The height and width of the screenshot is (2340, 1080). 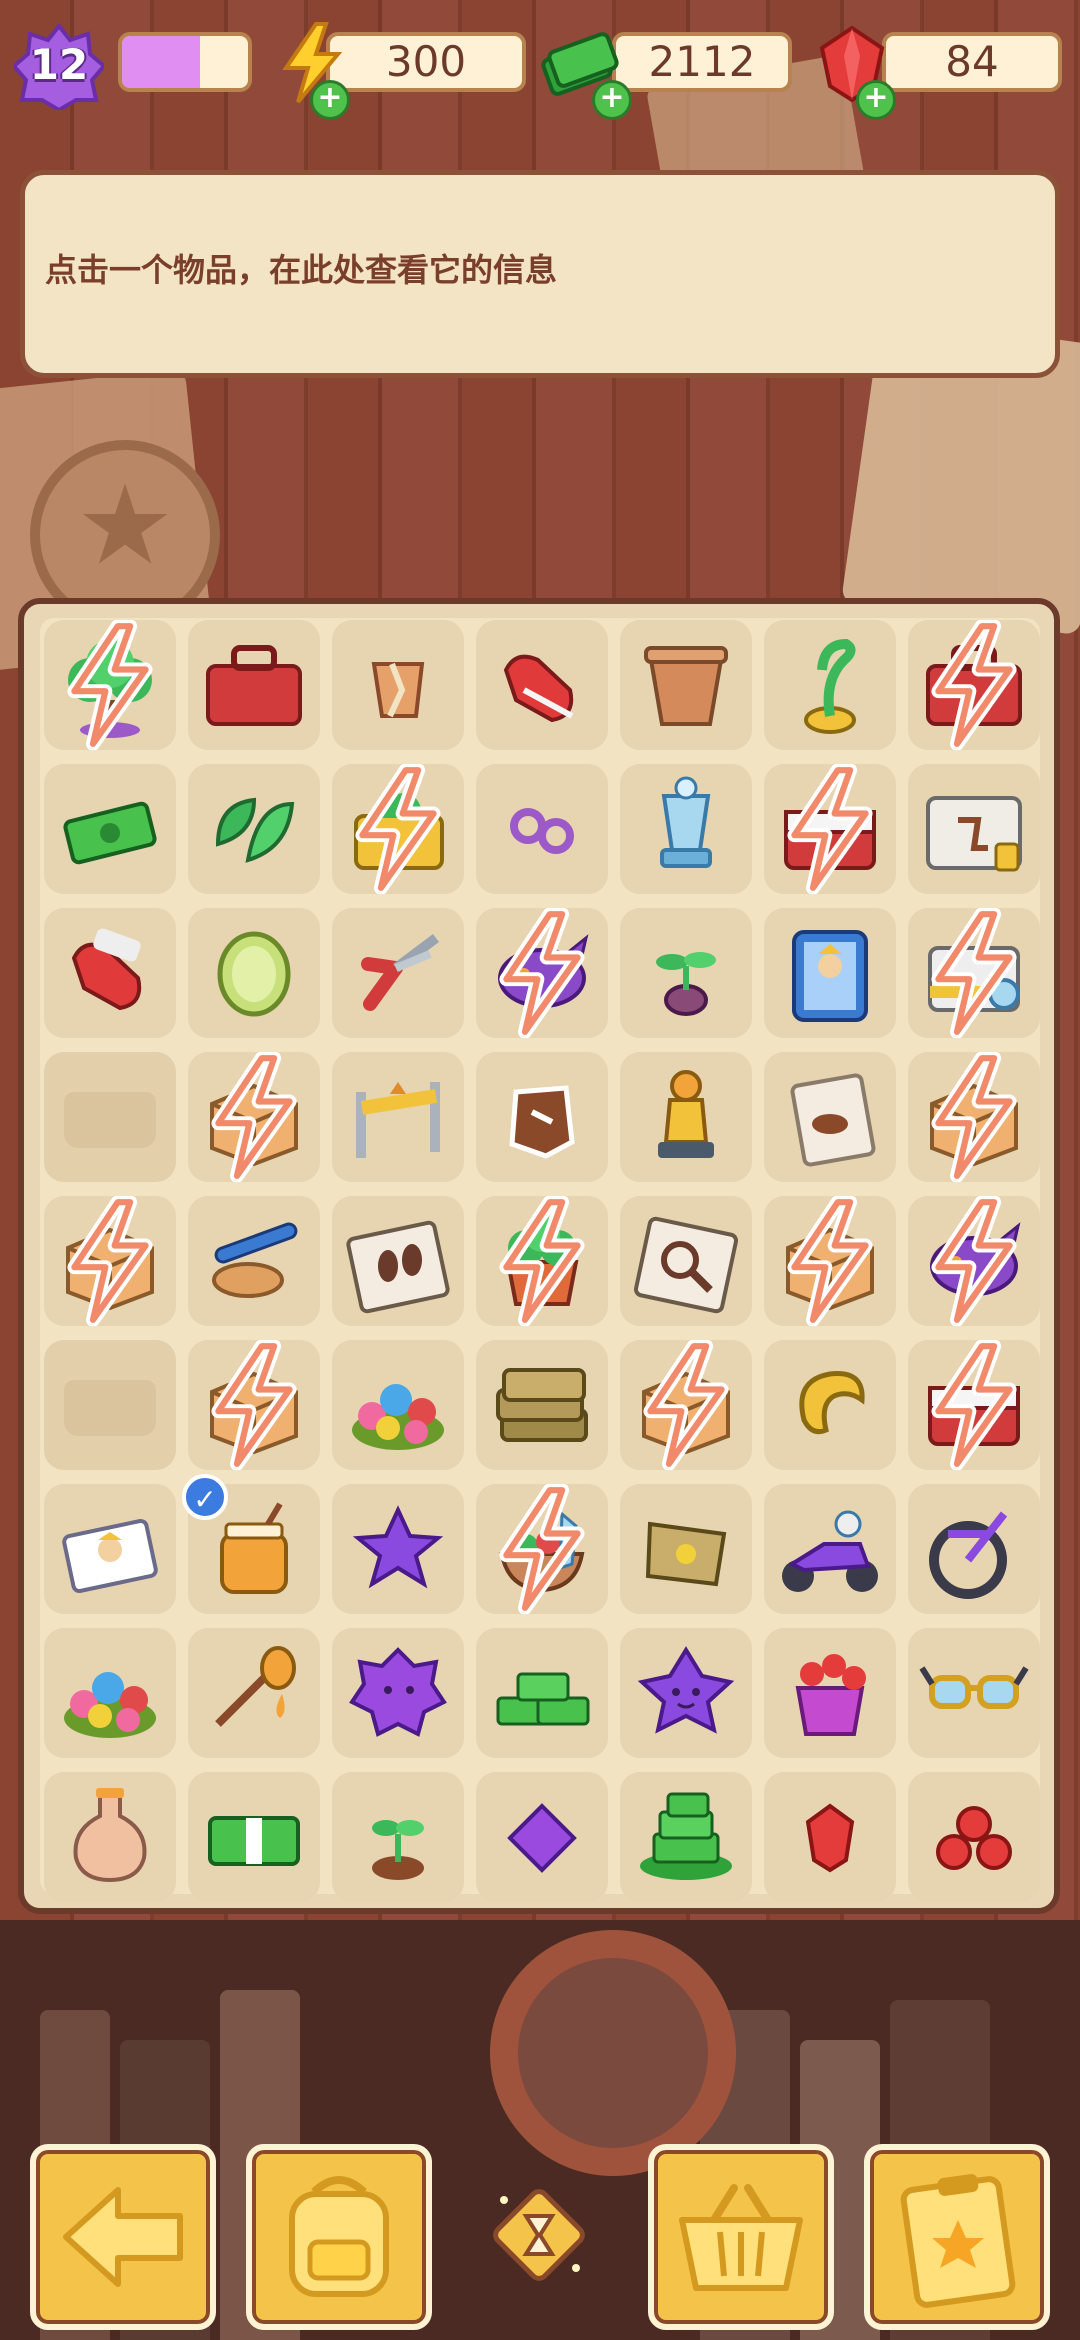 I want to click on item-info-panel: 点击一个物品，在此处查看它的信息, so click(x=540, y=274).